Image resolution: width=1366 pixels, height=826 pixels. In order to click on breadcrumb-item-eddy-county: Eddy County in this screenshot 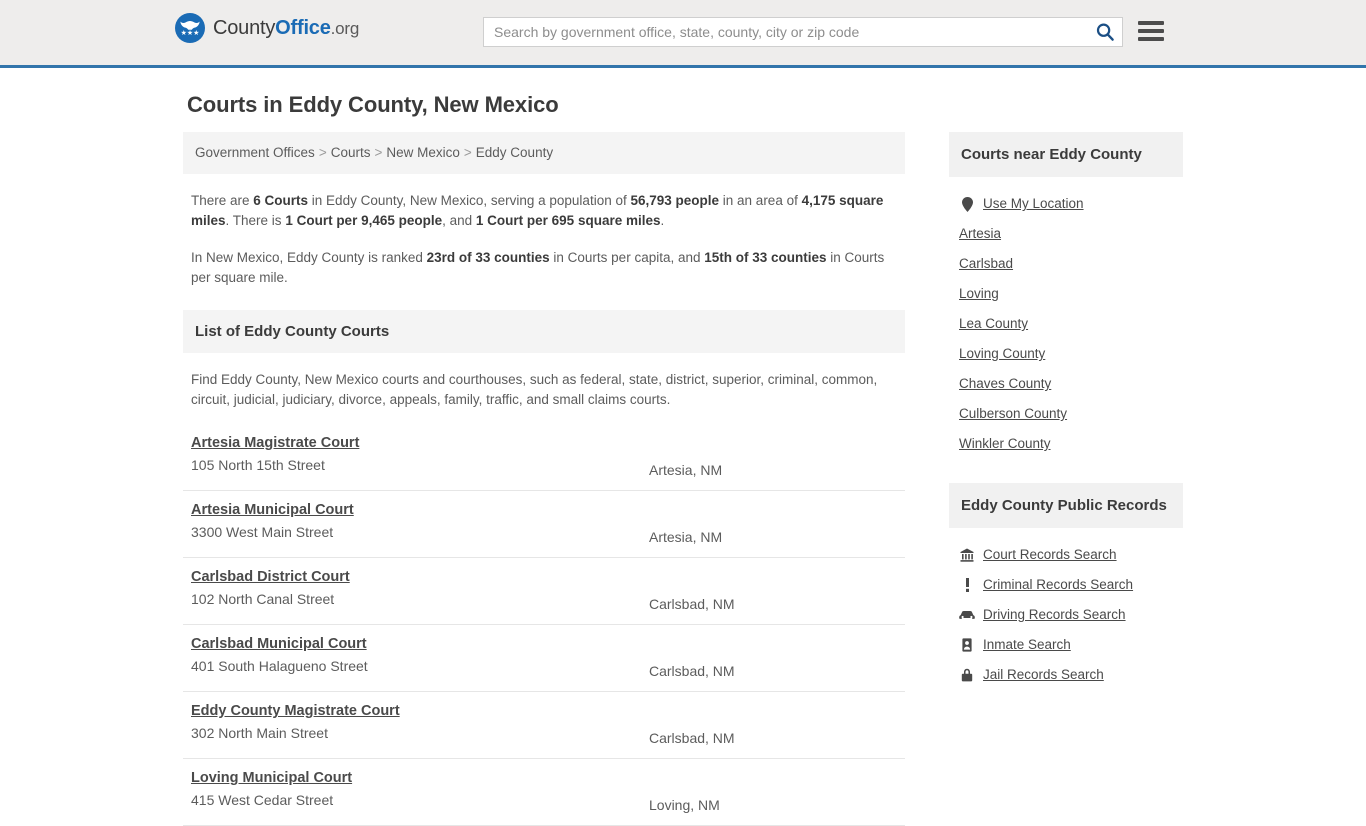, I will do `click(514, 152)`.